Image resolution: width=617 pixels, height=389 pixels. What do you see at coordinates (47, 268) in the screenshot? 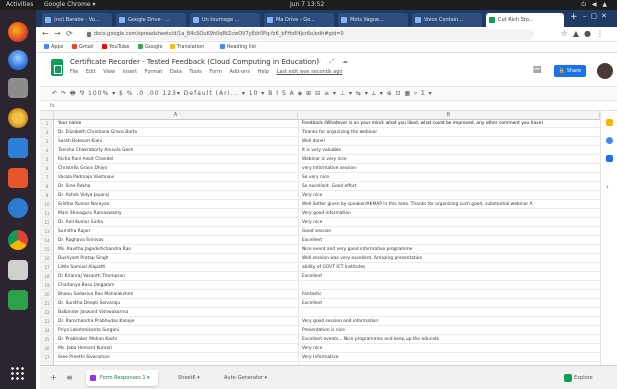
I see `row-number: 17` at bounding box center [47, 268].